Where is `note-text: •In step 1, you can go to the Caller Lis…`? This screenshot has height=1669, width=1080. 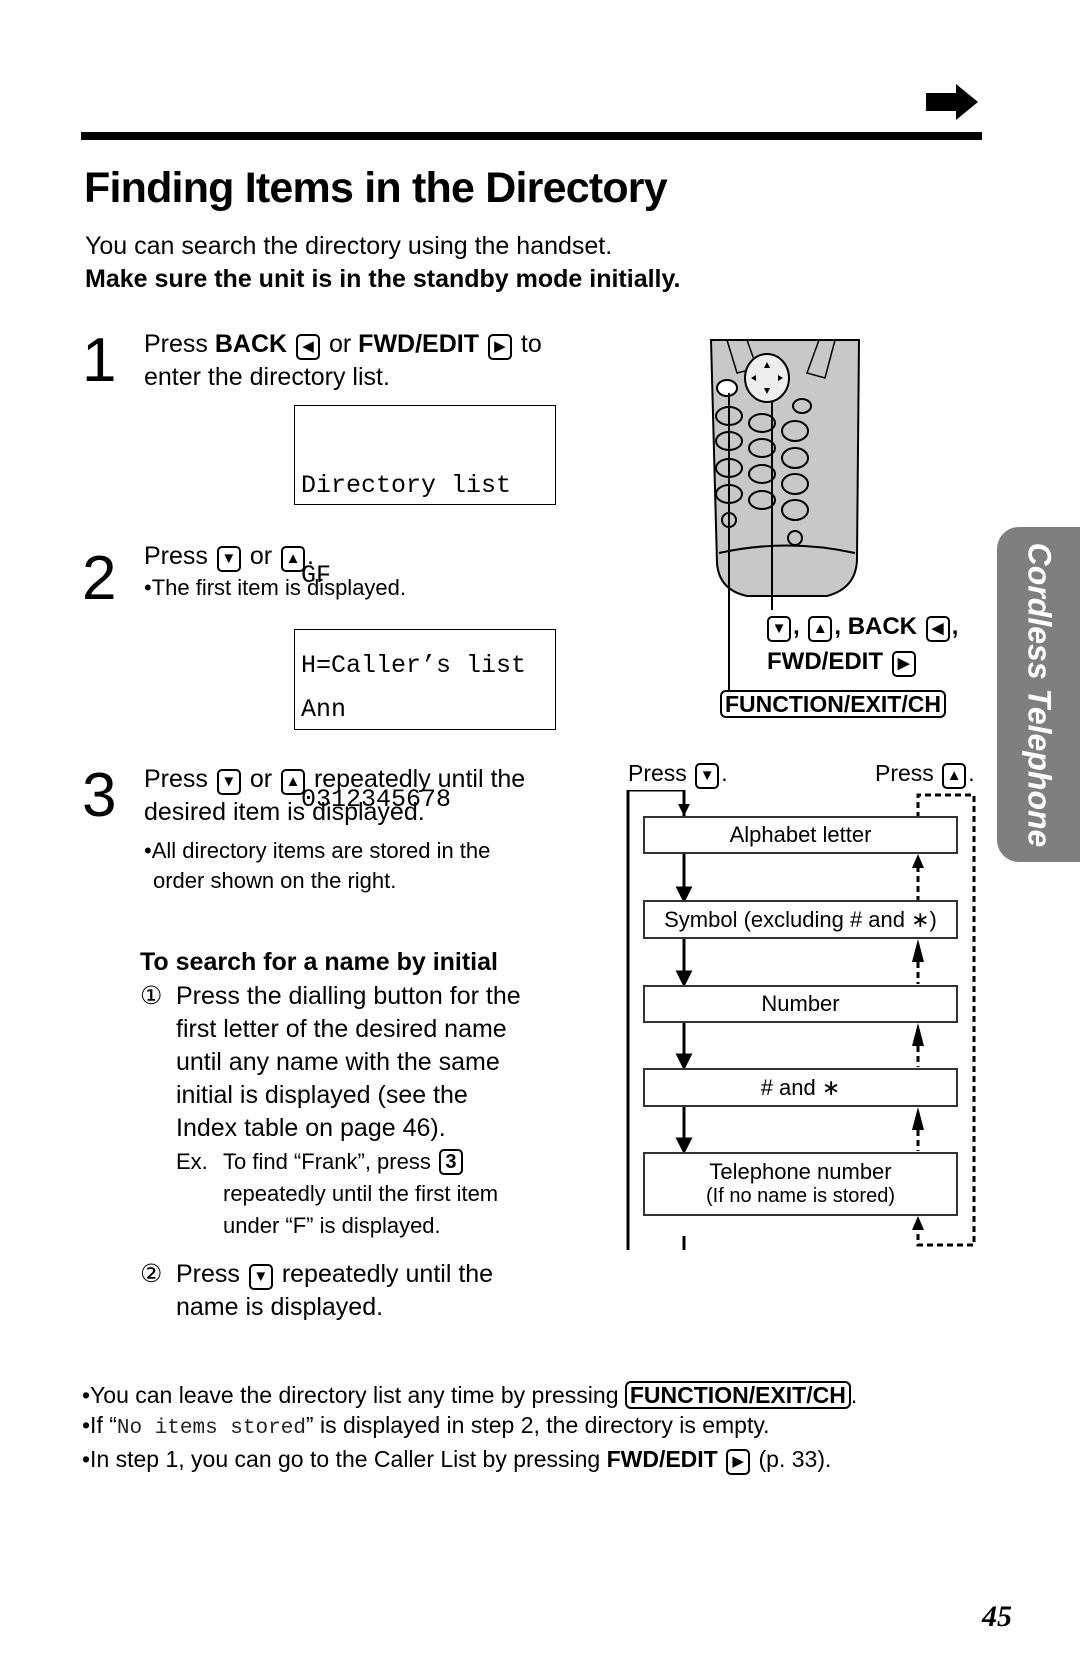
note-text: •In step 1, you can go to the Caller Lis… is located at coordinates (341, 1459).